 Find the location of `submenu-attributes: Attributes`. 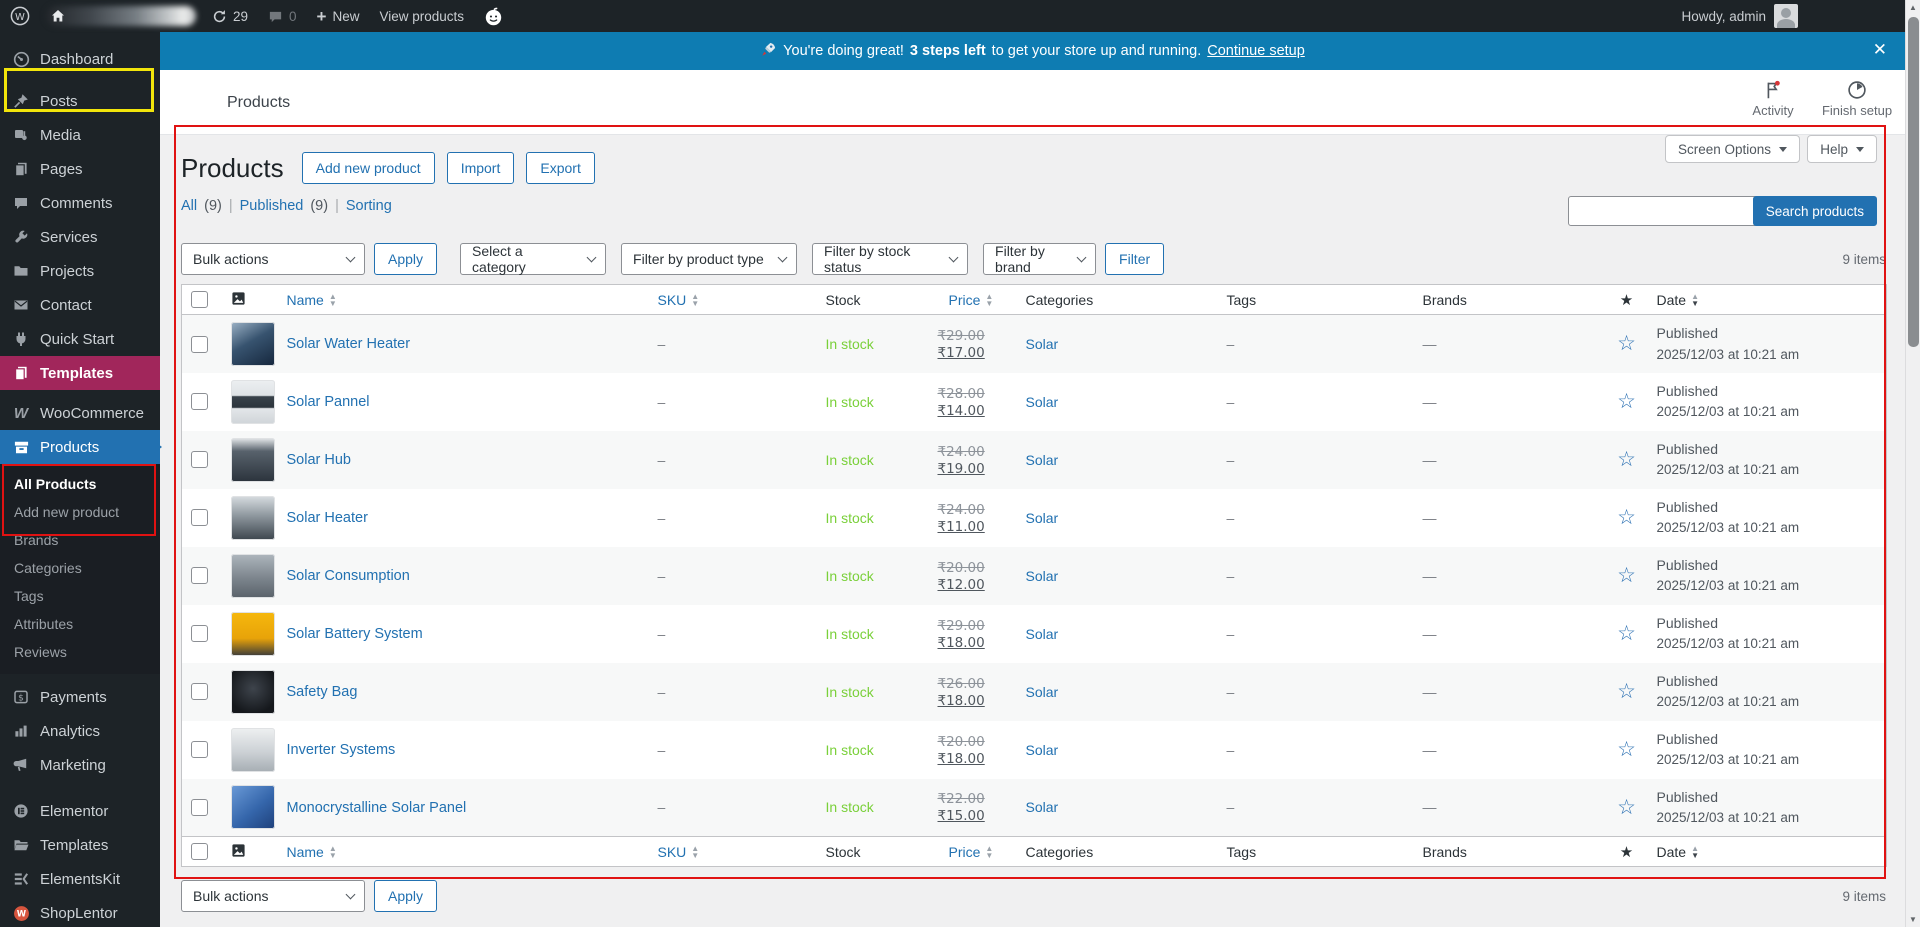

submenu-attributes: Attributes is located at coordinates (80, 624).